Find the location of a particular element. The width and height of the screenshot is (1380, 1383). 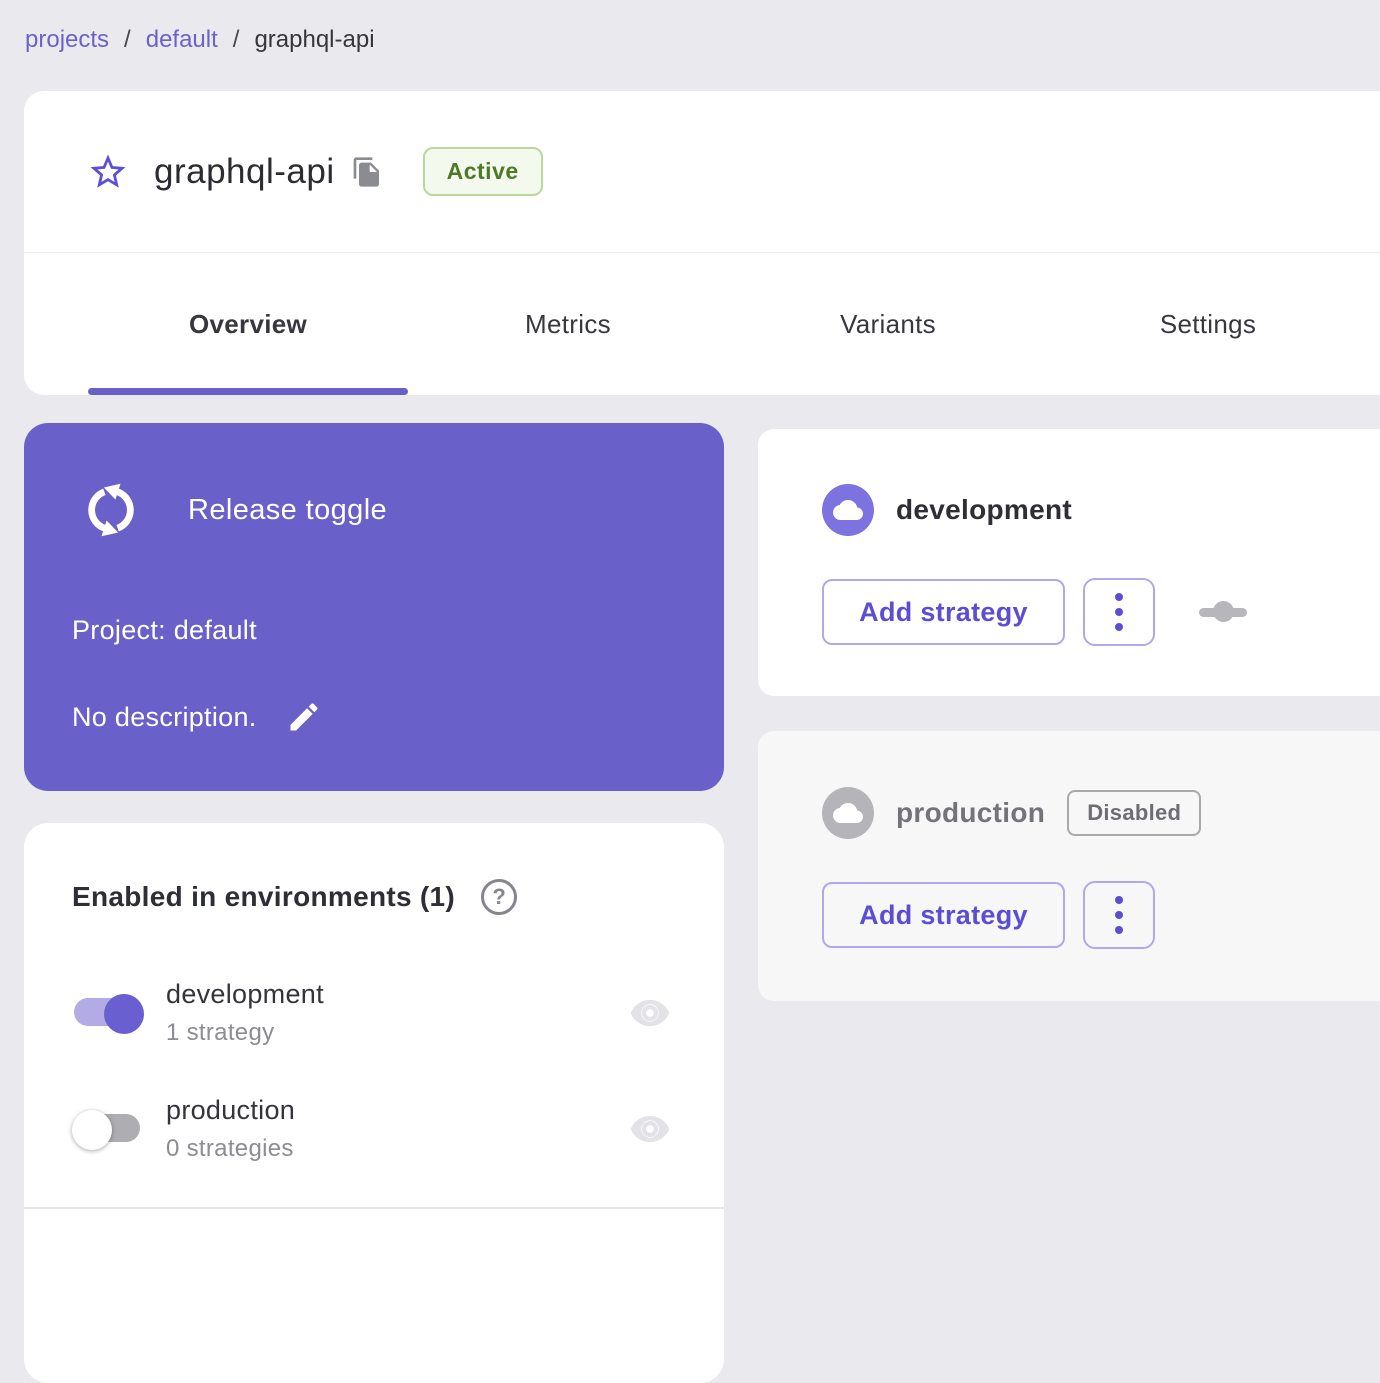

environment-card-header: production Disabled is located at coordinates (1089, 813).